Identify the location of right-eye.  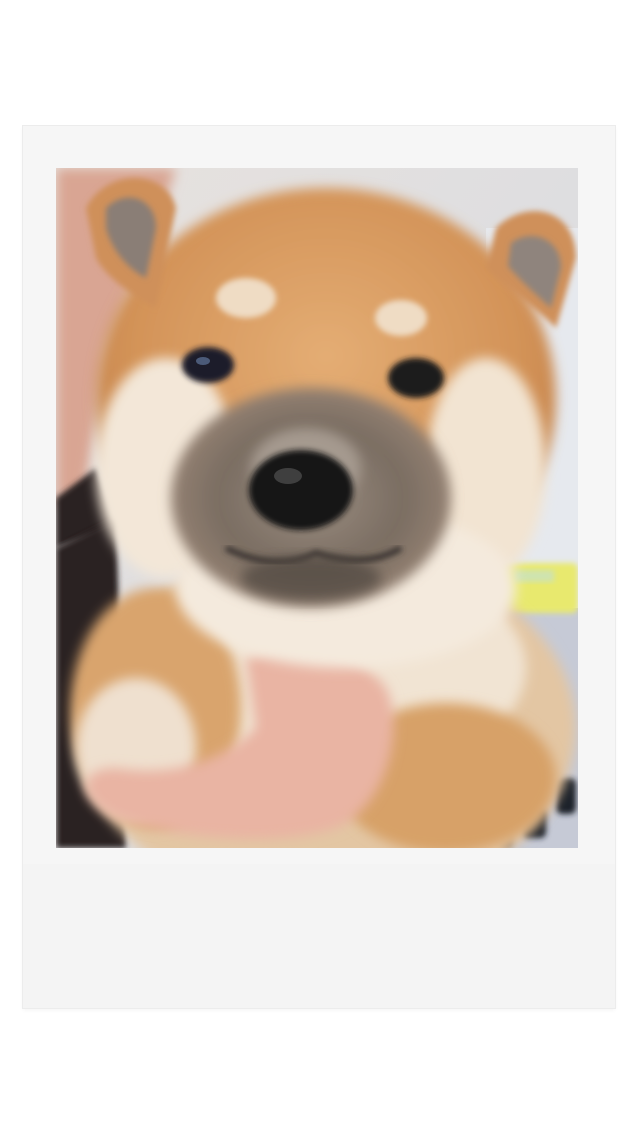
(416, 378).